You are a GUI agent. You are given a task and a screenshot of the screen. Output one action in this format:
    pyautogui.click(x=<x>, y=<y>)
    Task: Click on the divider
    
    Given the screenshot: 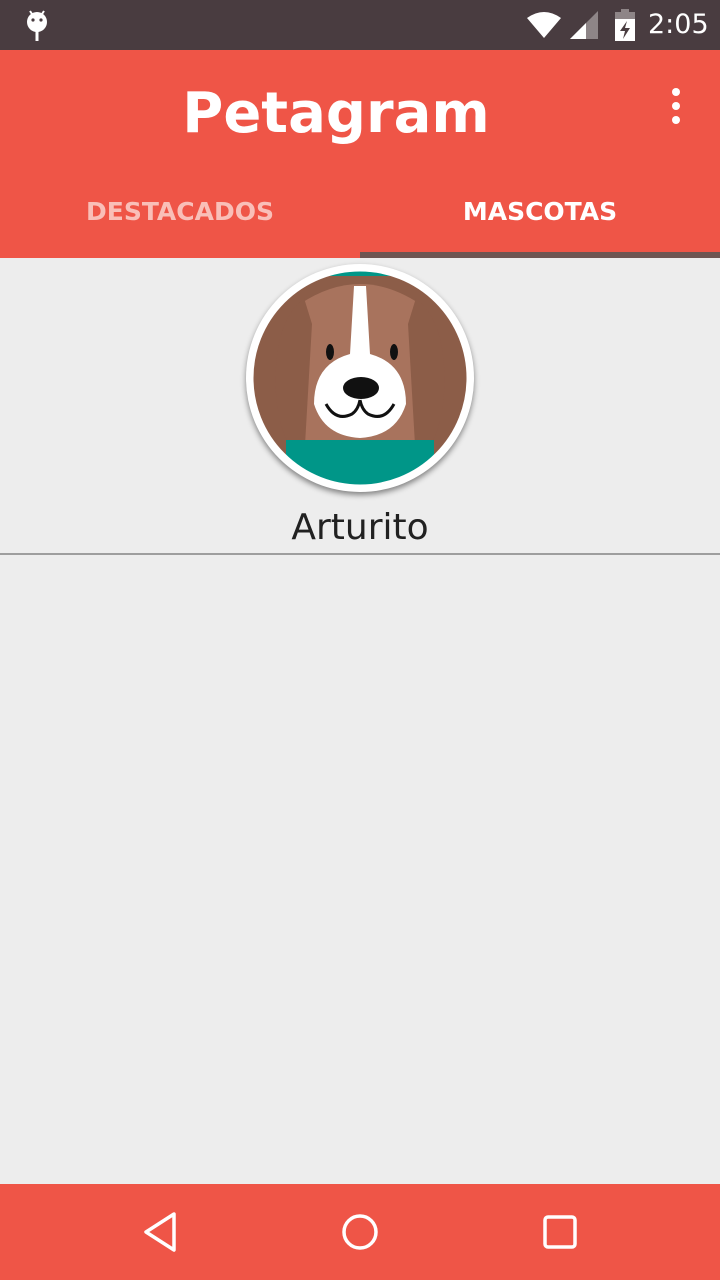 What is the action you would take?
    pyautogui.click(x=360, y=554)
    